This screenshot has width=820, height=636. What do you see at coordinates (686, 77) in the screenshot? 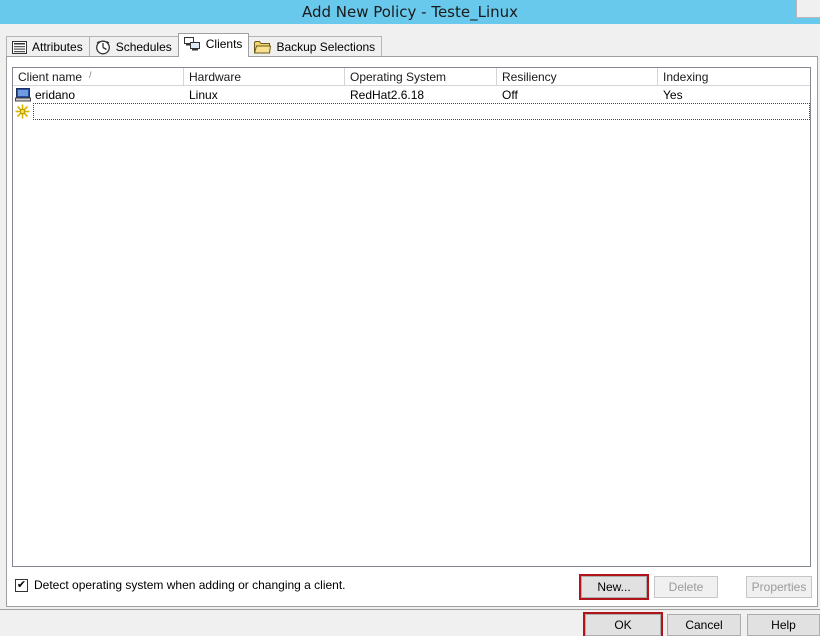
I see `column-label: Indexing` at bounding box center [686, 77].